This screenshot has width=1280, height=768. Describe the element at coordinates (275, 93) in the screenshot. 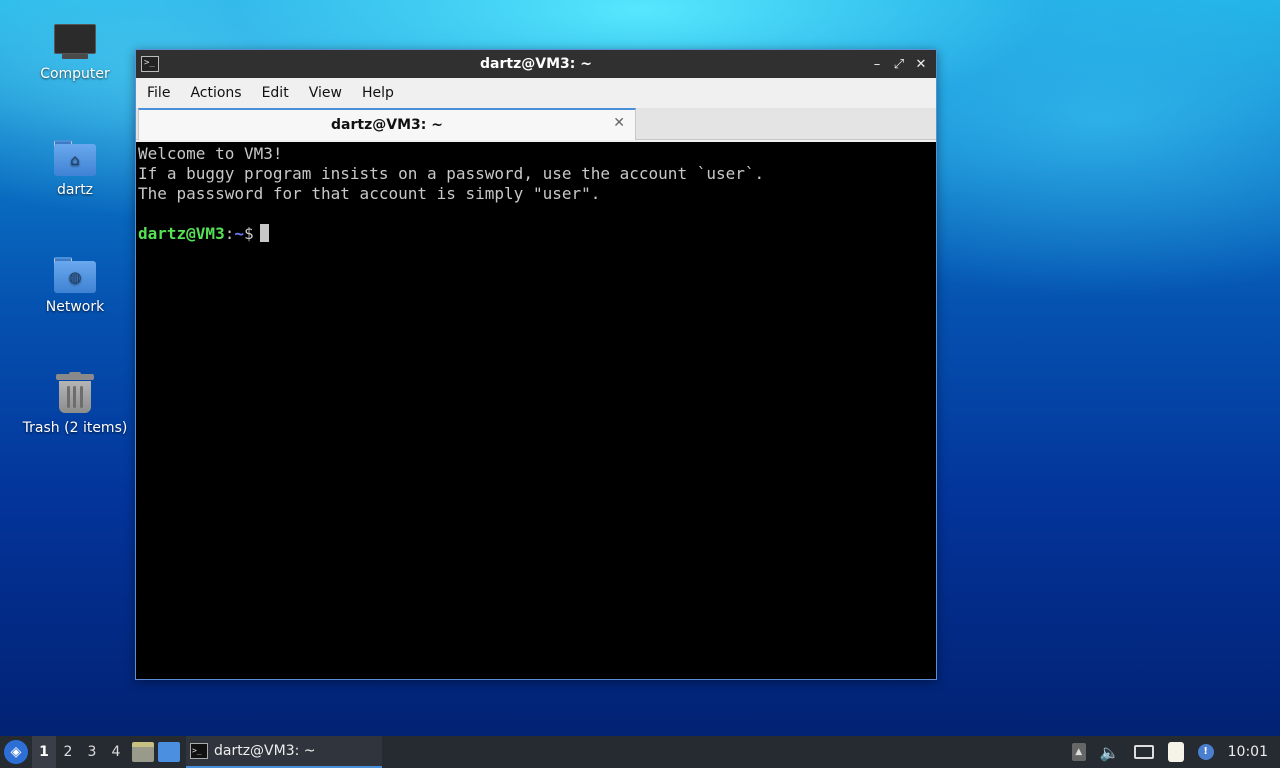

I see `menu-edit: Edit` at that location.